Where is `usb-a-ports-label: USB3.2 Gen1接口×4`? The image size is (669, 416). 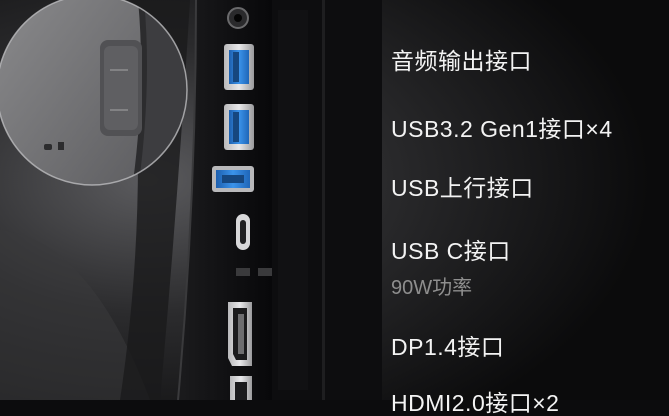 usb-a-ports-label: USB3.2 Gen1接口×4 is located at coordinates (502, 129).